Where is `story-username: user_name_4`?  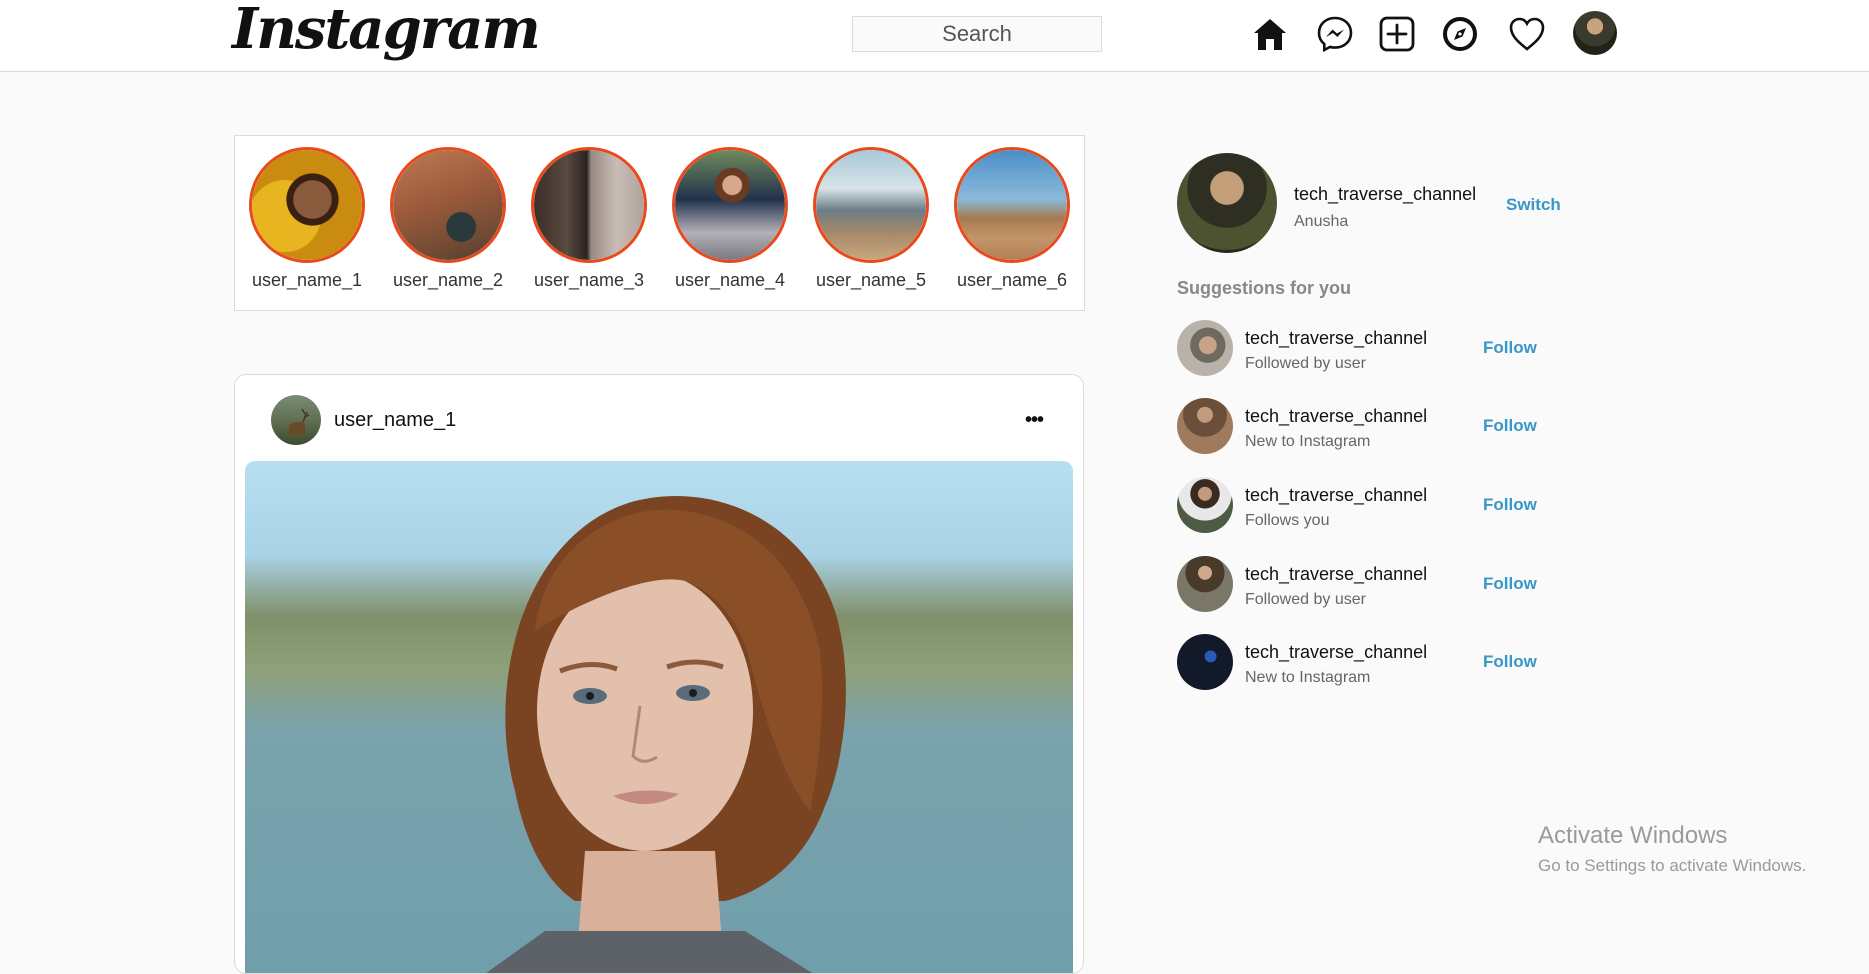 story-username: user_name_4 is located at coordinates (730, 280).